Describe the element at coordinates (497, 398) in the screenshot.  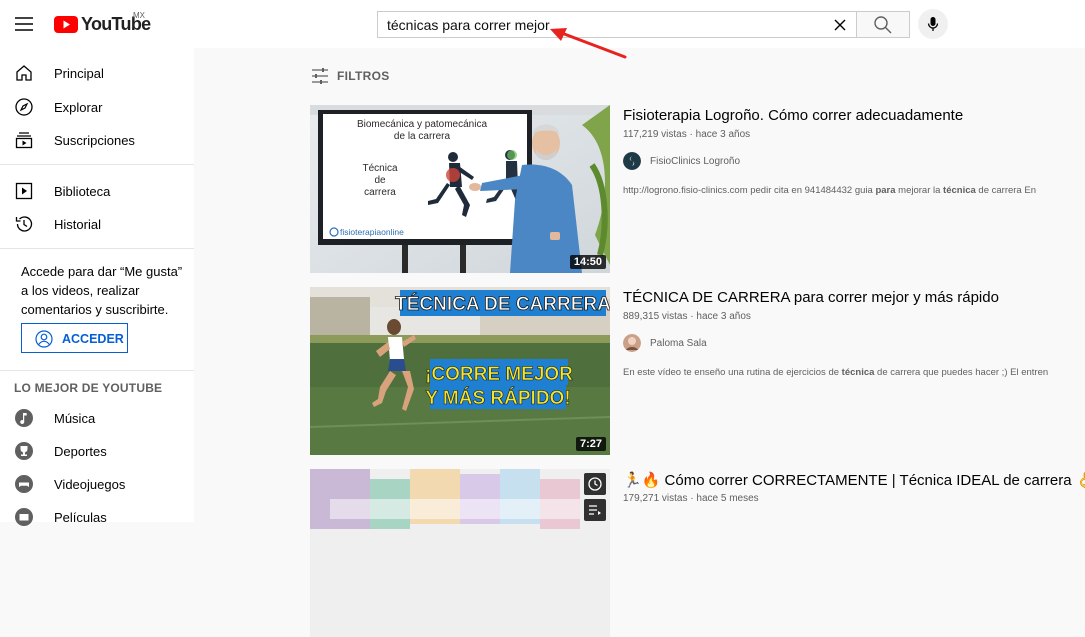
I see `thumb-caption-line-2: Y MÁS RÁPIDO!` at that location.